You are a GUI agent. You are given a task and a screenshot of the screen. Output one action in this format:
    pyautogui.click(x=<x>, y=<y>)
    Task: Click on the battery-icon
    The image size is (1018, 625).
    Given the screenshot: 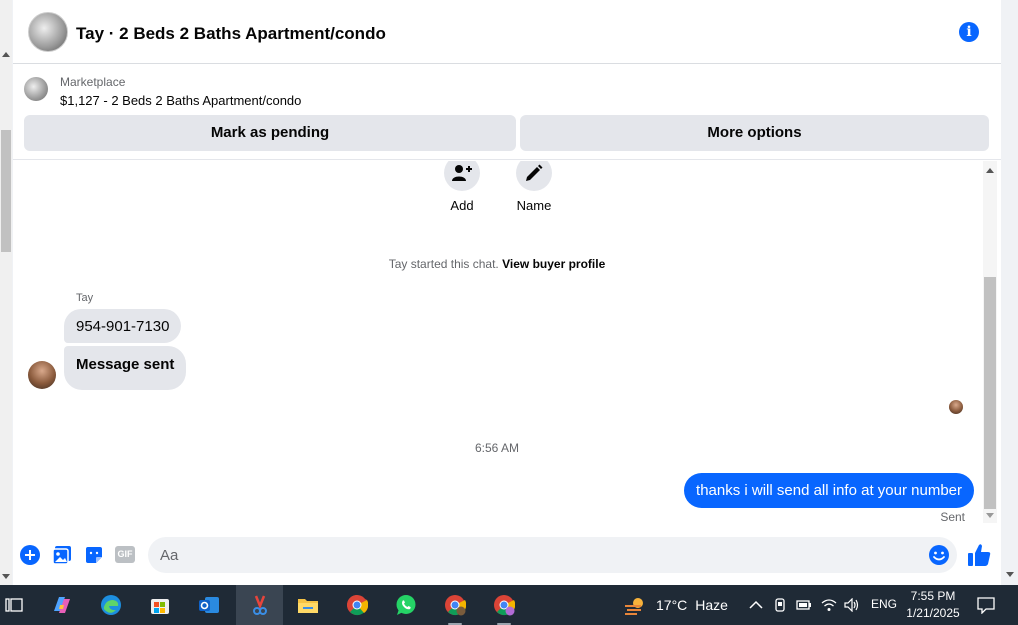 What is the action you would take?
    pyautogui.click(x=804, y=605)
    